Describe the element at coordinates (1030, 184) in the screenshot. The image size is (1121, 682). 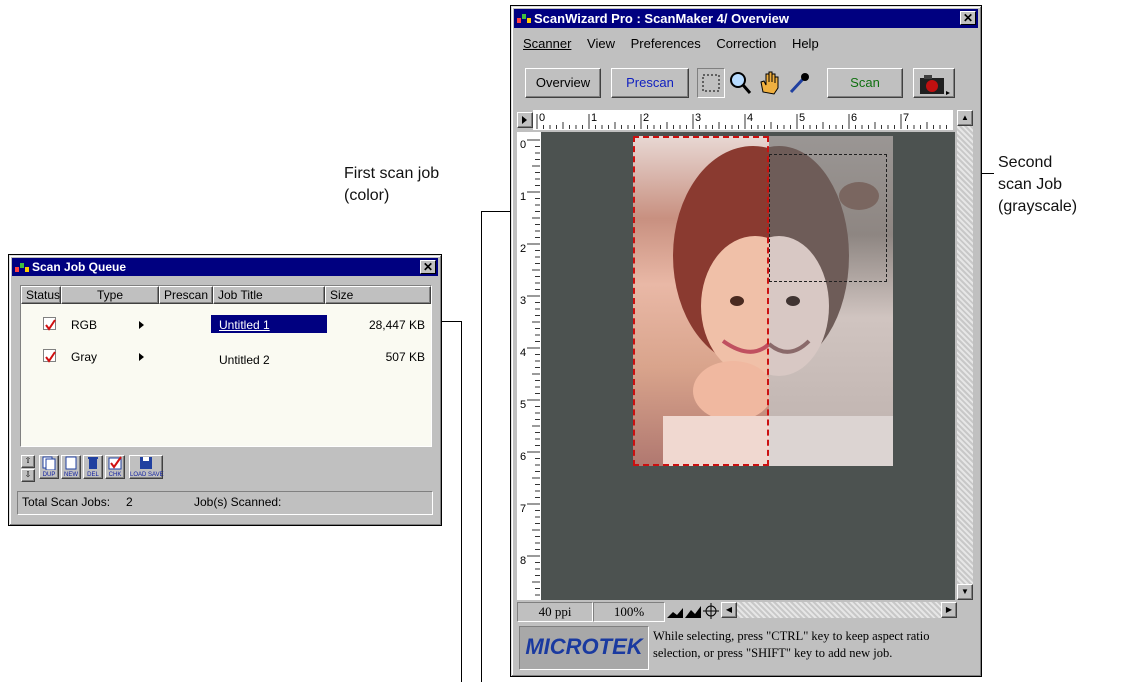
I see `second-job-label-2: scan Job` at that location.